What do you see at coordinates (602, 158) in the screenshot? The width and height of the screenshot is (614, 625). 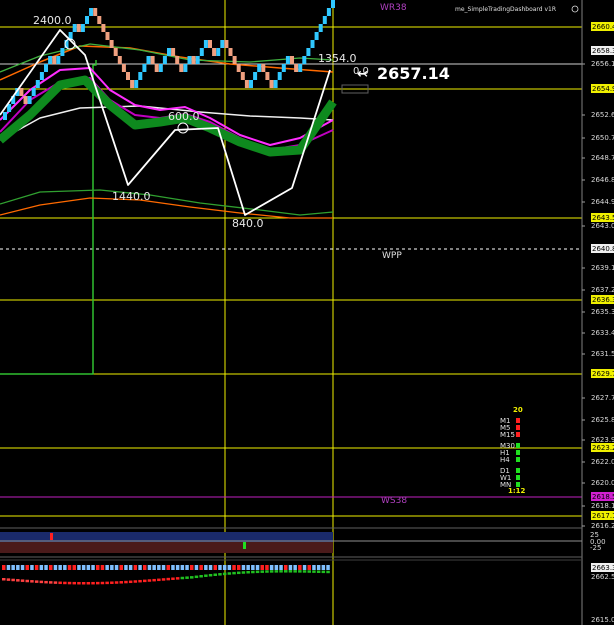 I see `price-tick-label: 2648.75` at bounding box center [602, 158].